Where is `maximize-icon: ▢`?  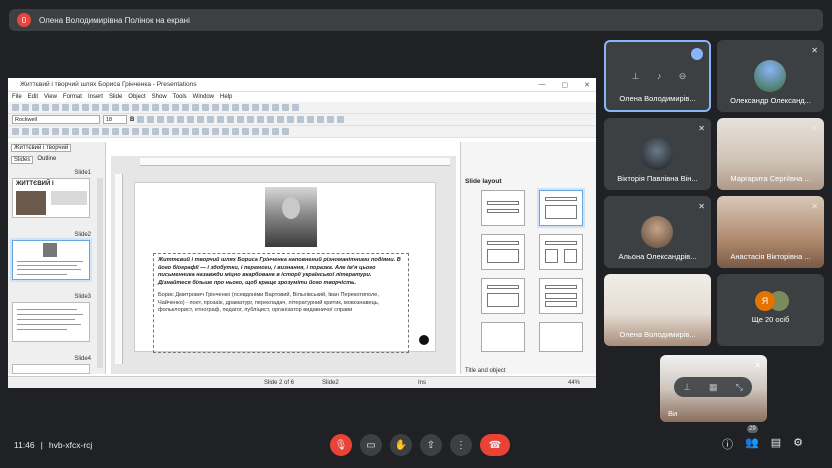 maximize-icon: ▢ is located at coordinates (565, 85).